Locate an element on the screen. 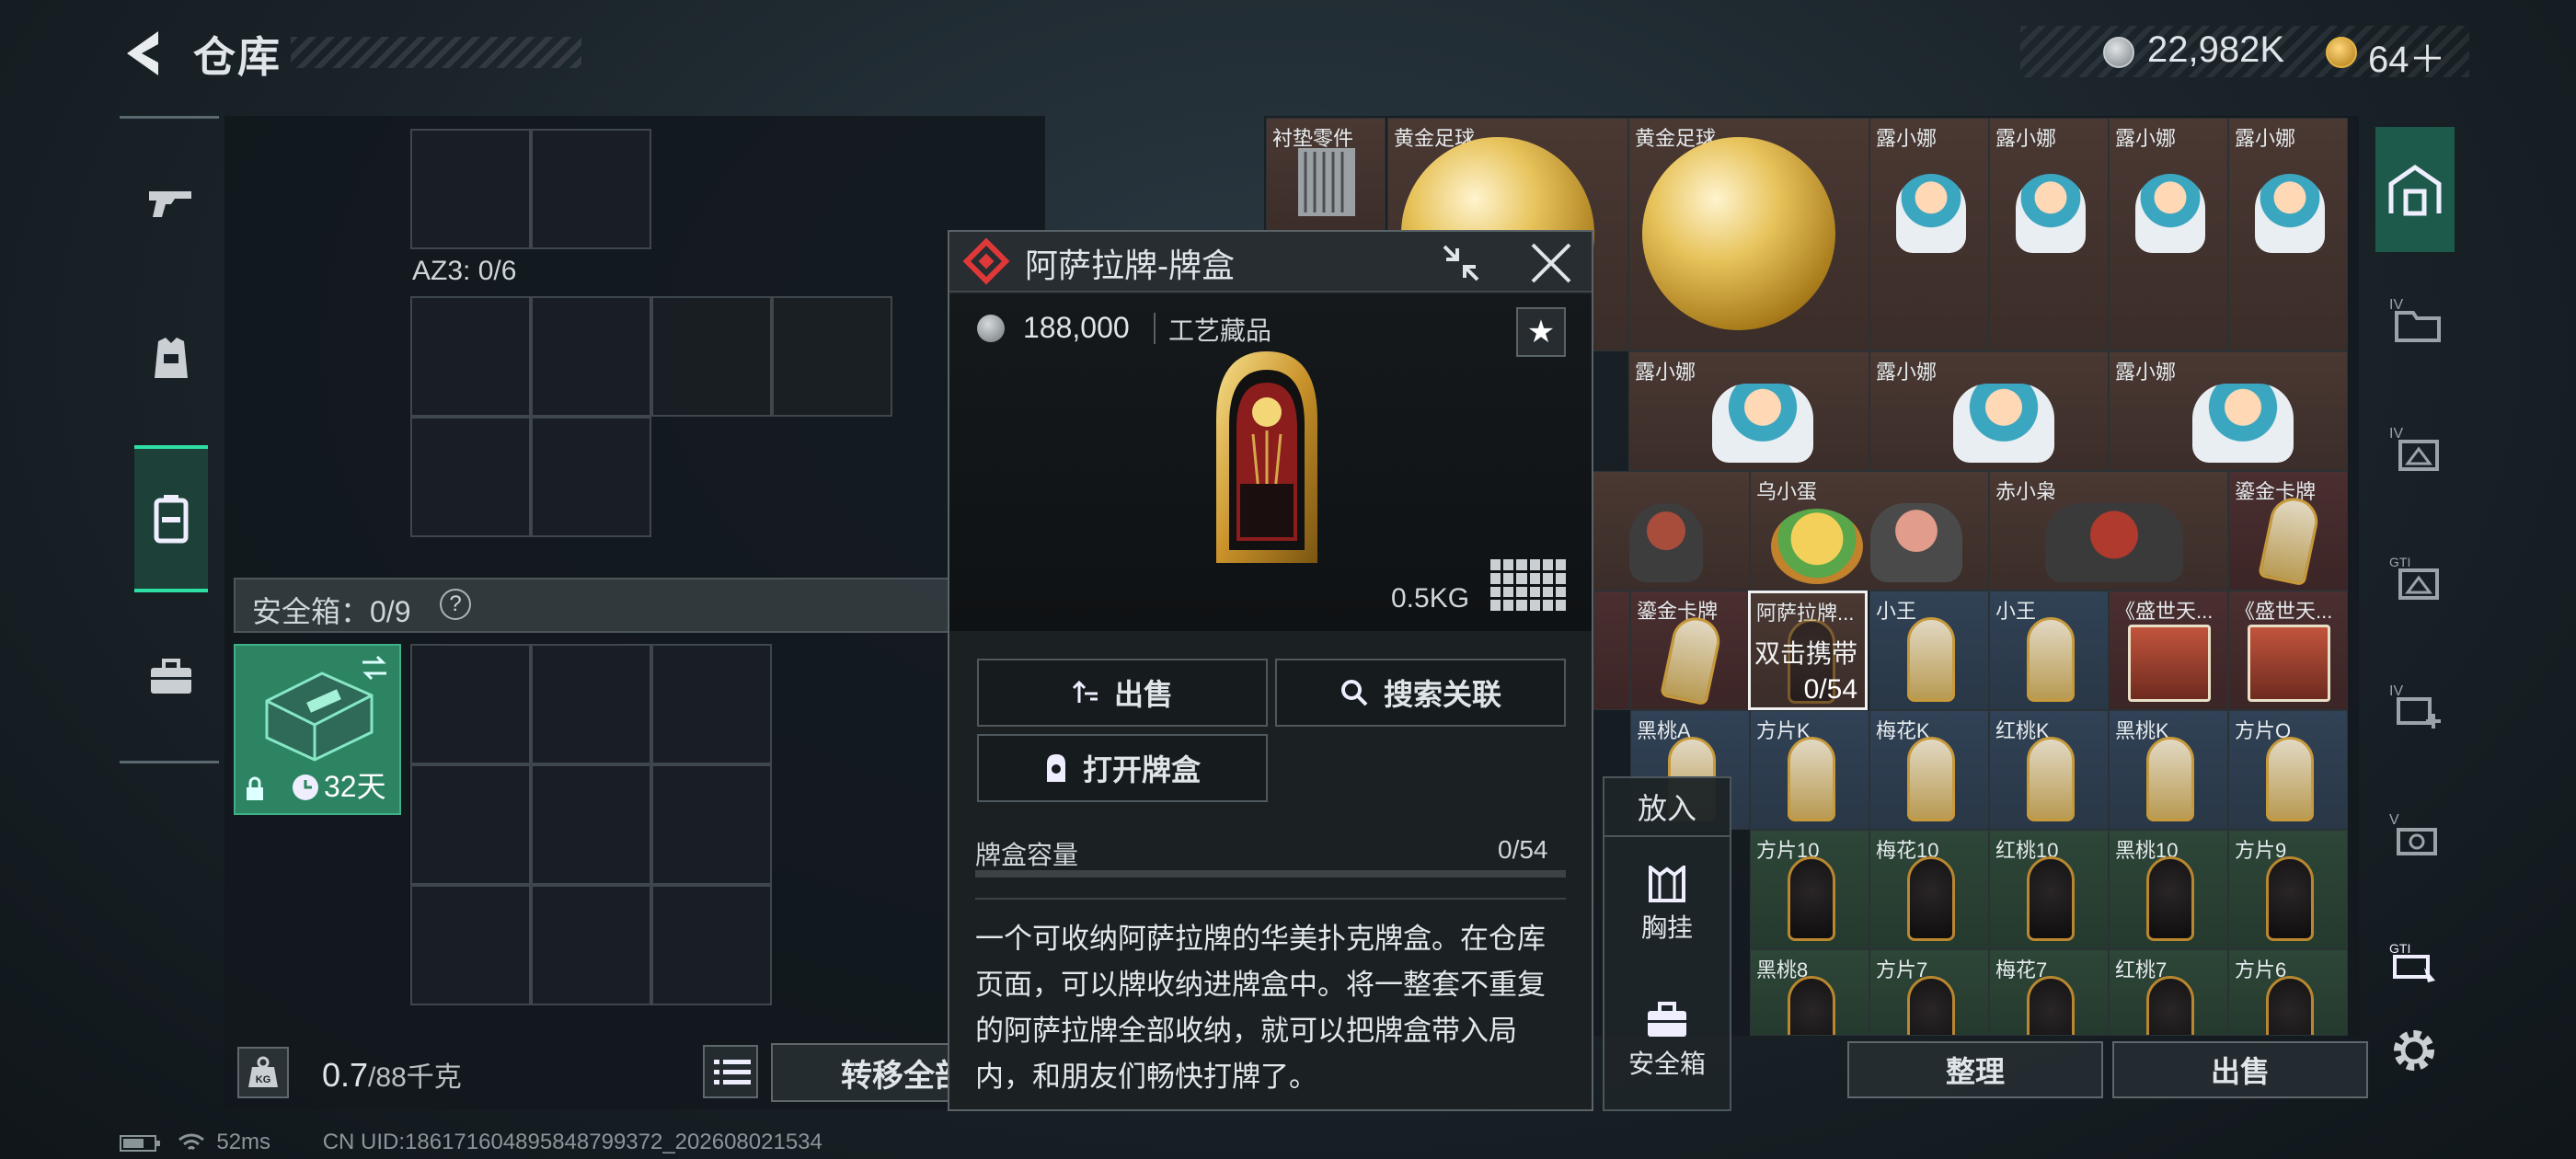 The width and height of the screenshot is (2576, 1159). page-title: 仓库 is located at coordinates (237, 57).